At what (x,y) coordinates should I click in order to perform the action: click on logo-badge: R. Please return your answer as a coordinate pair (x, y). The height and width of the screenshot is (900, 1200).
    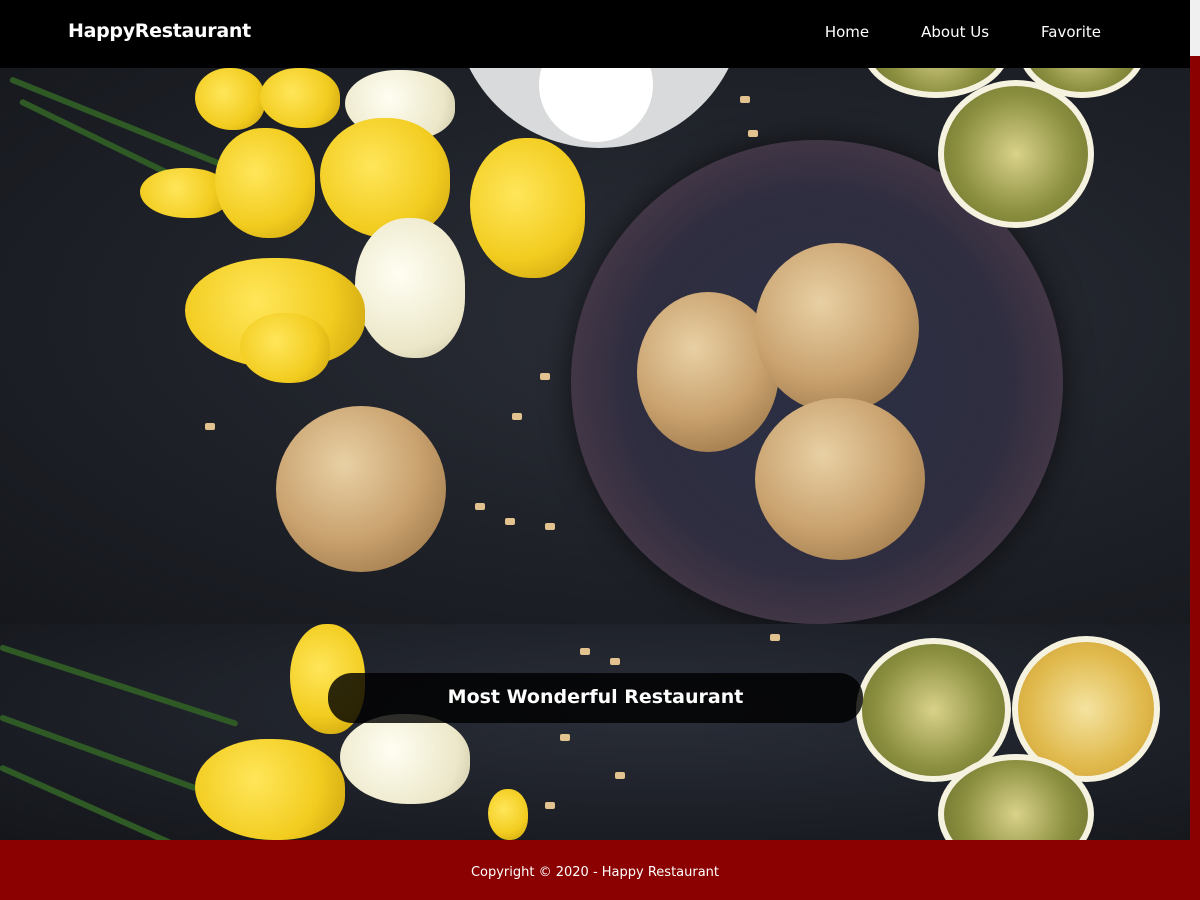
    Looking at the image, I should click on (599, 108).